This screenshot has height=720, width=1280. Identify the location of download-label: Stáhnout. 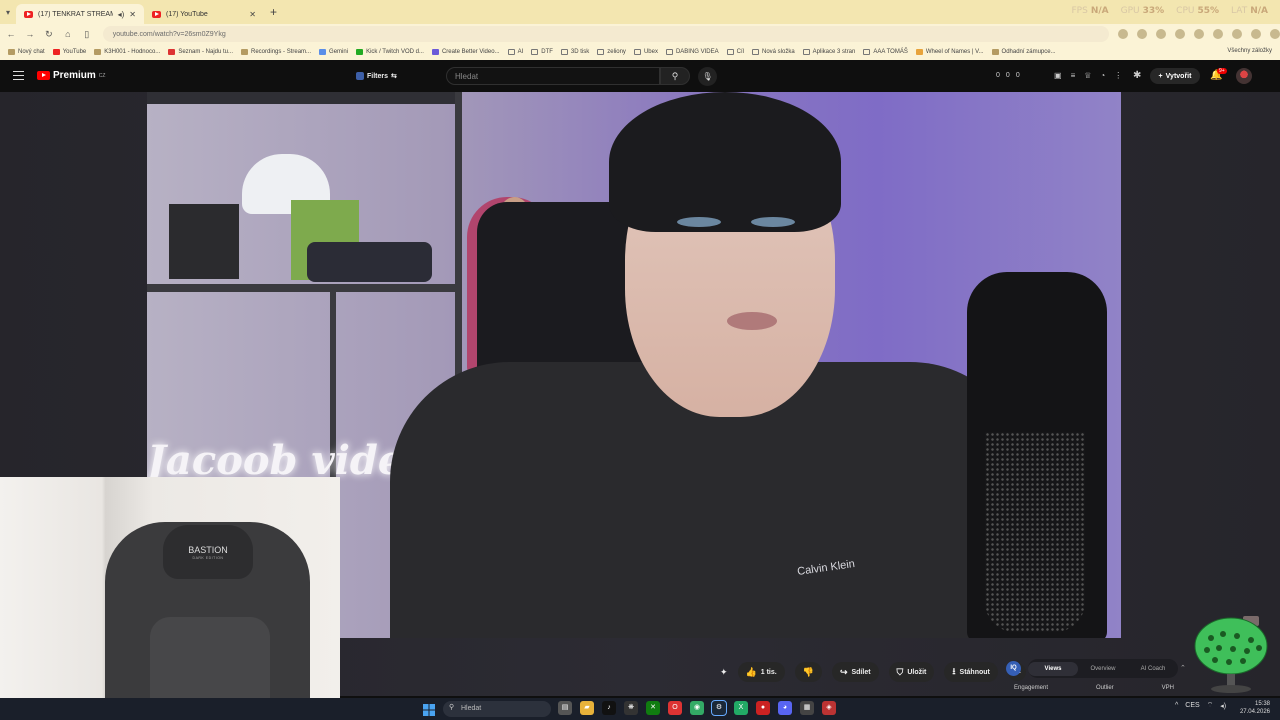
(974, 672).